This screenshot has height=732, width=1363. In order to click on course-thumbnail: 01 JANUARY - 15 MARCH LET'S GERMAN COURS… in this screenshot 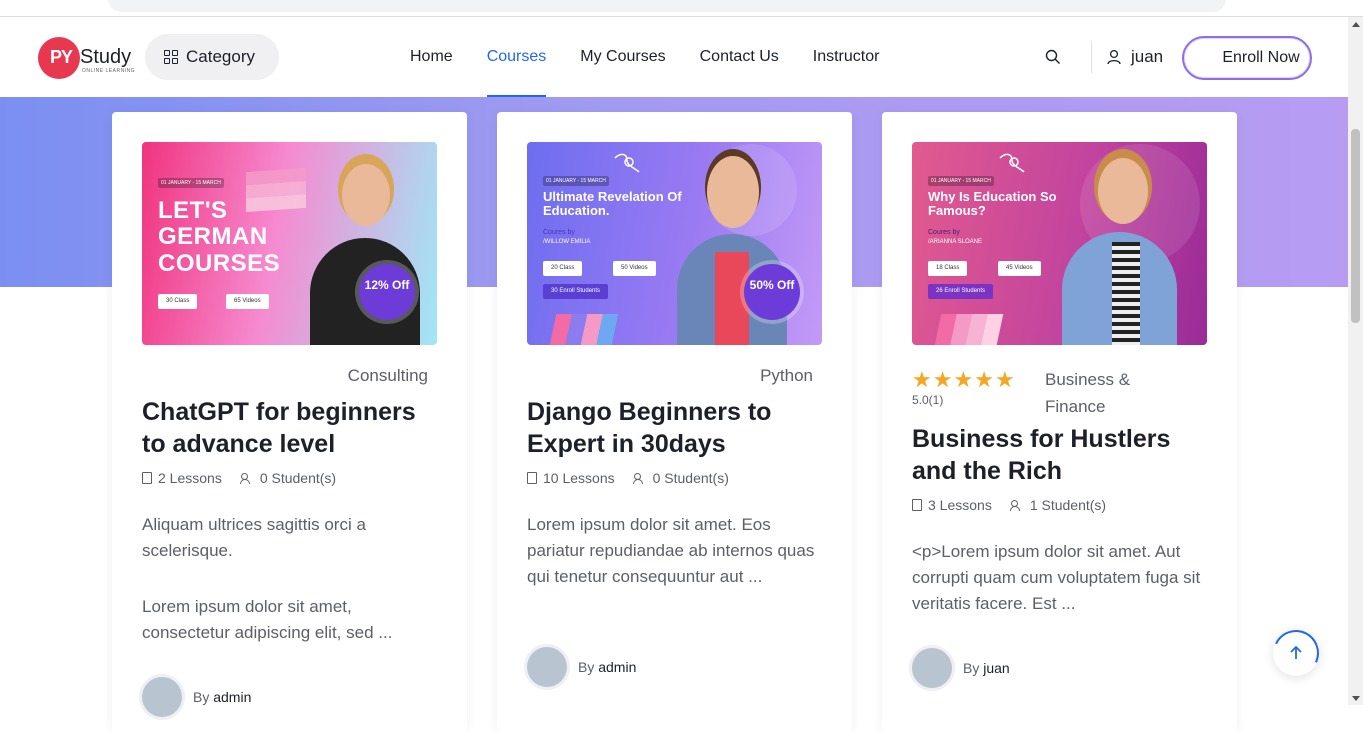, I will do `click(289, 243)`.